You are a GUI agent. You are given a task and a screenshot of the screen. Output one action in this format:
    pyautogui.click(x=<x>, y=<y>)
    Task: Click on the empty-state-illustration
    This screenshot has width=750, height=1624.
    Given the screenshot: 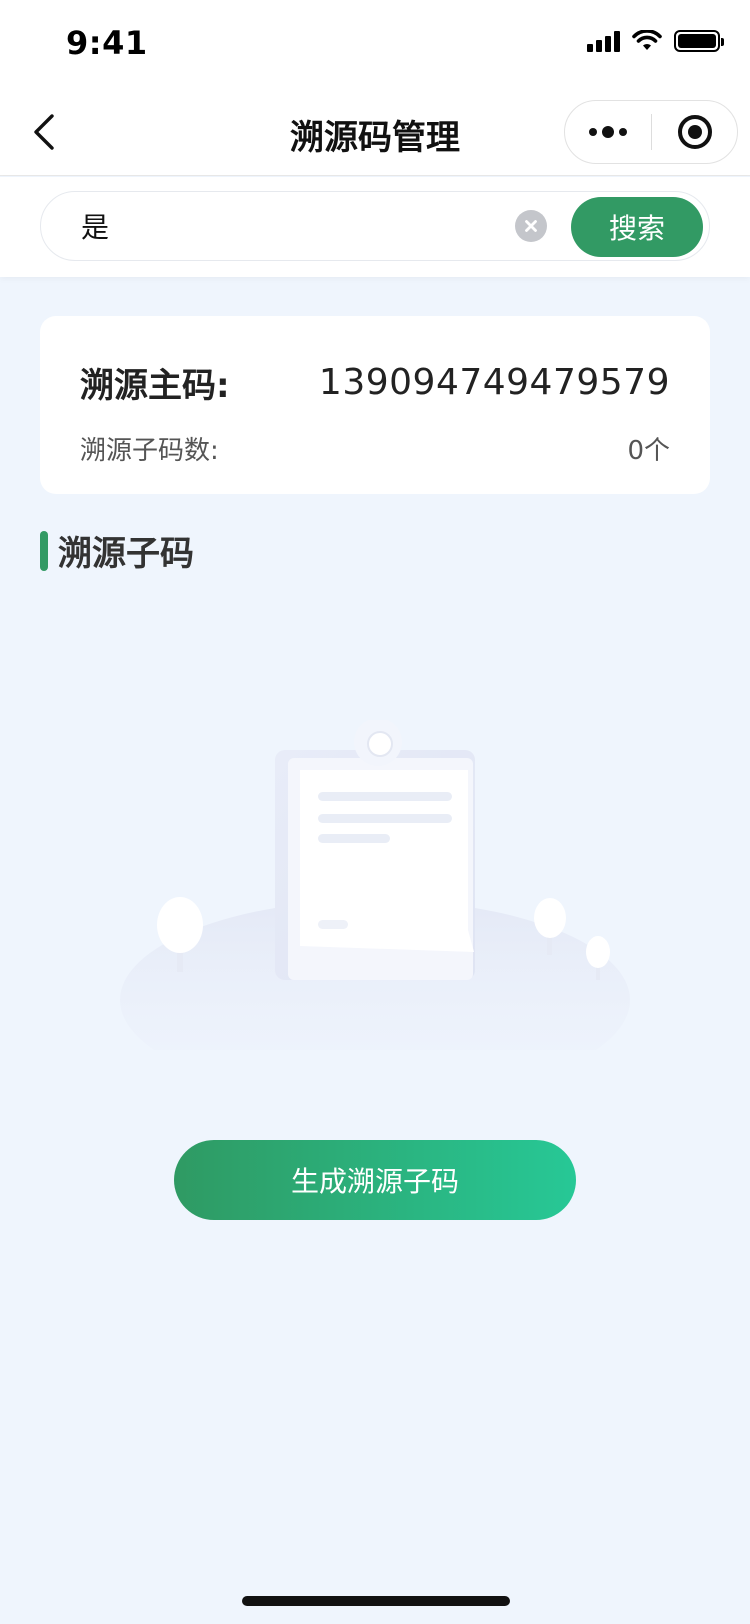 What is the action you would take?
    pyautogui.click(x=375, y=885)
    